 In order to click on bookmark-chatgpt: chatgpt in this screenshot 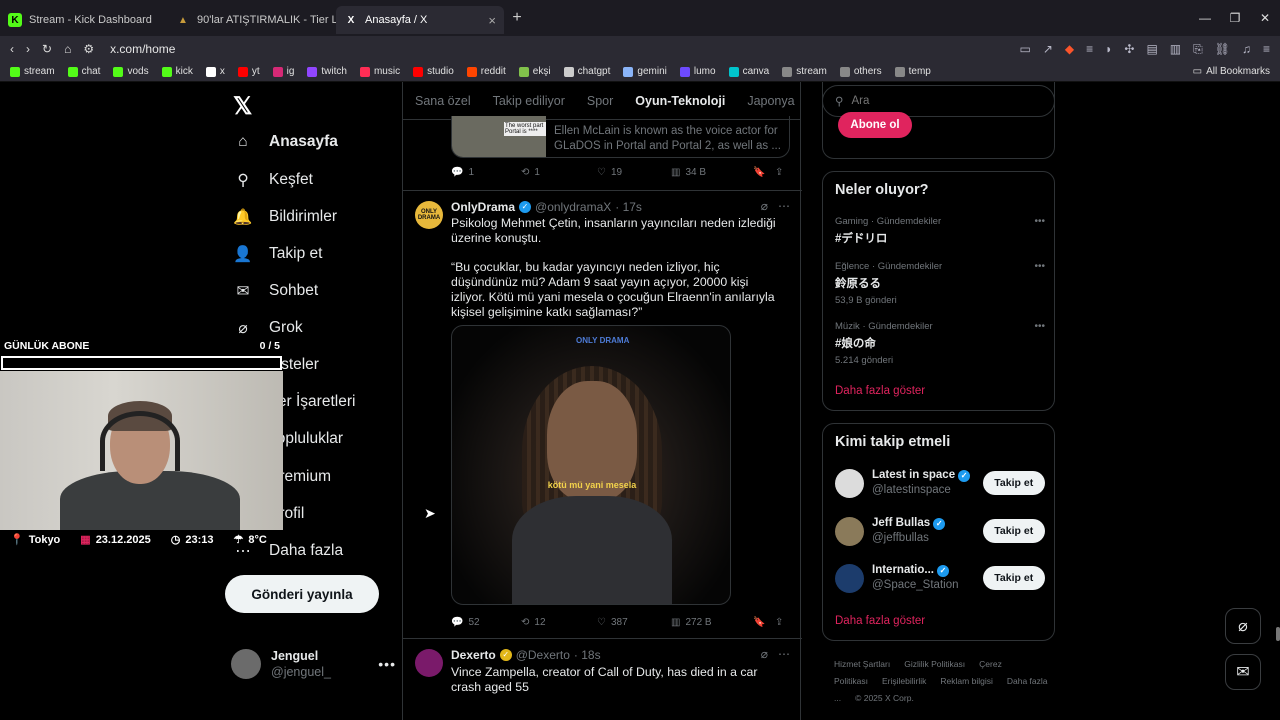, I will do `click(586, 71)`.